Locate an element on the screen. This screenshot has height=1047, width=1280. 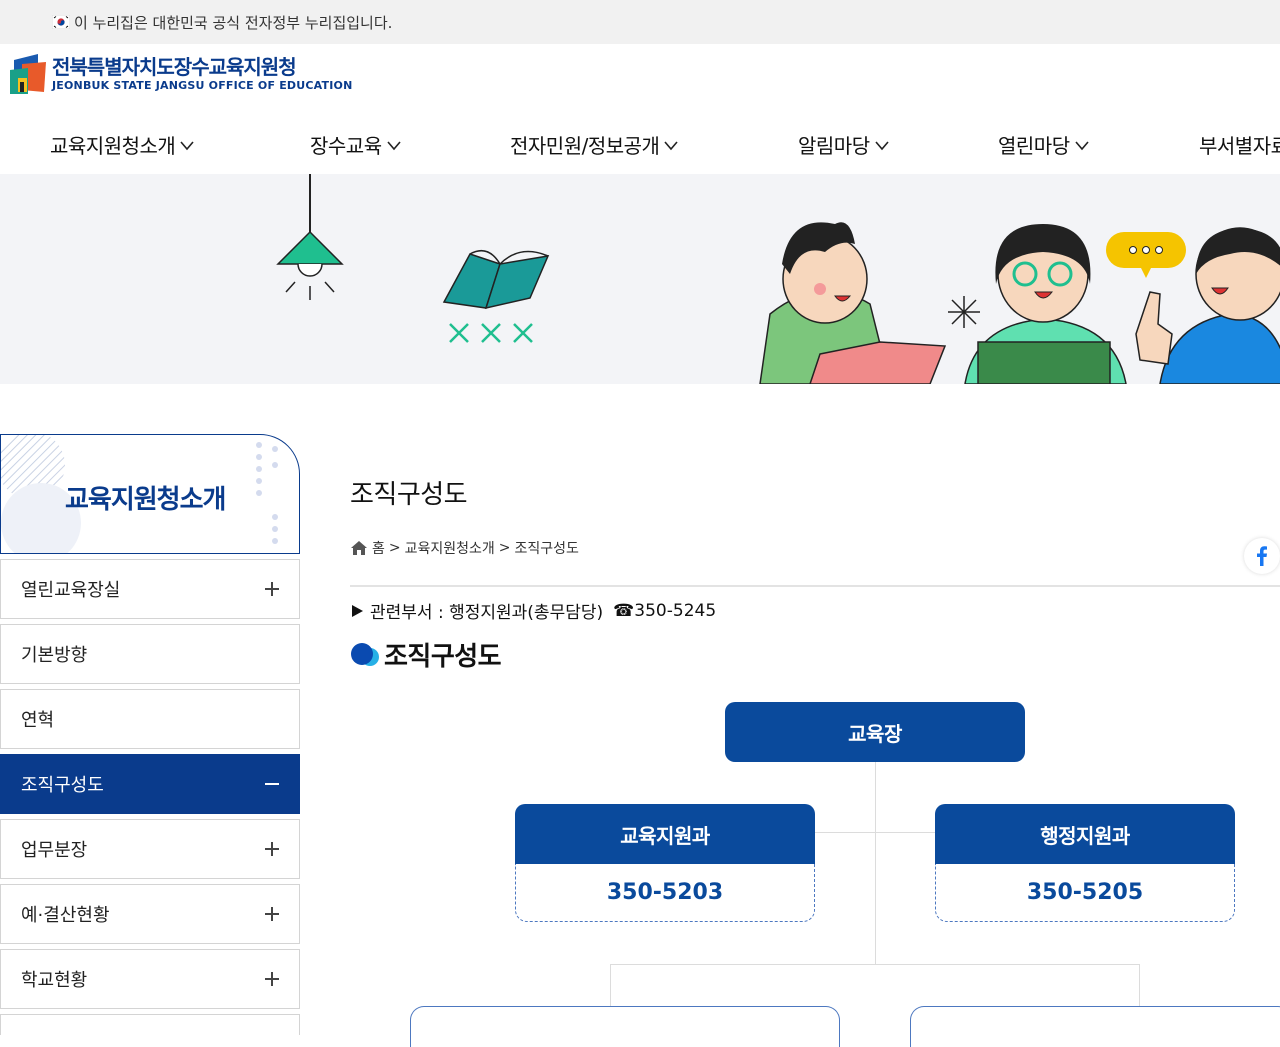
org-administration-support-division: 행정지원과 is located at coordinates (1085, 834).